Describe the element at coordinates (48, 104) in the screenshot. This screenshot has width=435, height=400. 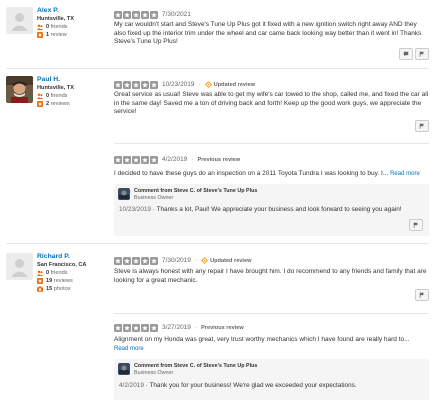
I see `reviews-number: 2` at that location.